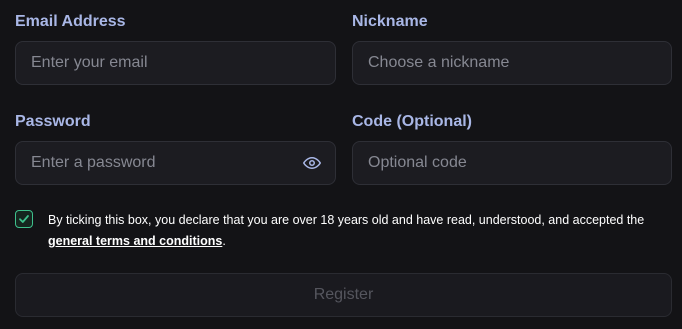 This screenshot has height=329, width=682. I want to click on password-label: Password, so click(53, 121).